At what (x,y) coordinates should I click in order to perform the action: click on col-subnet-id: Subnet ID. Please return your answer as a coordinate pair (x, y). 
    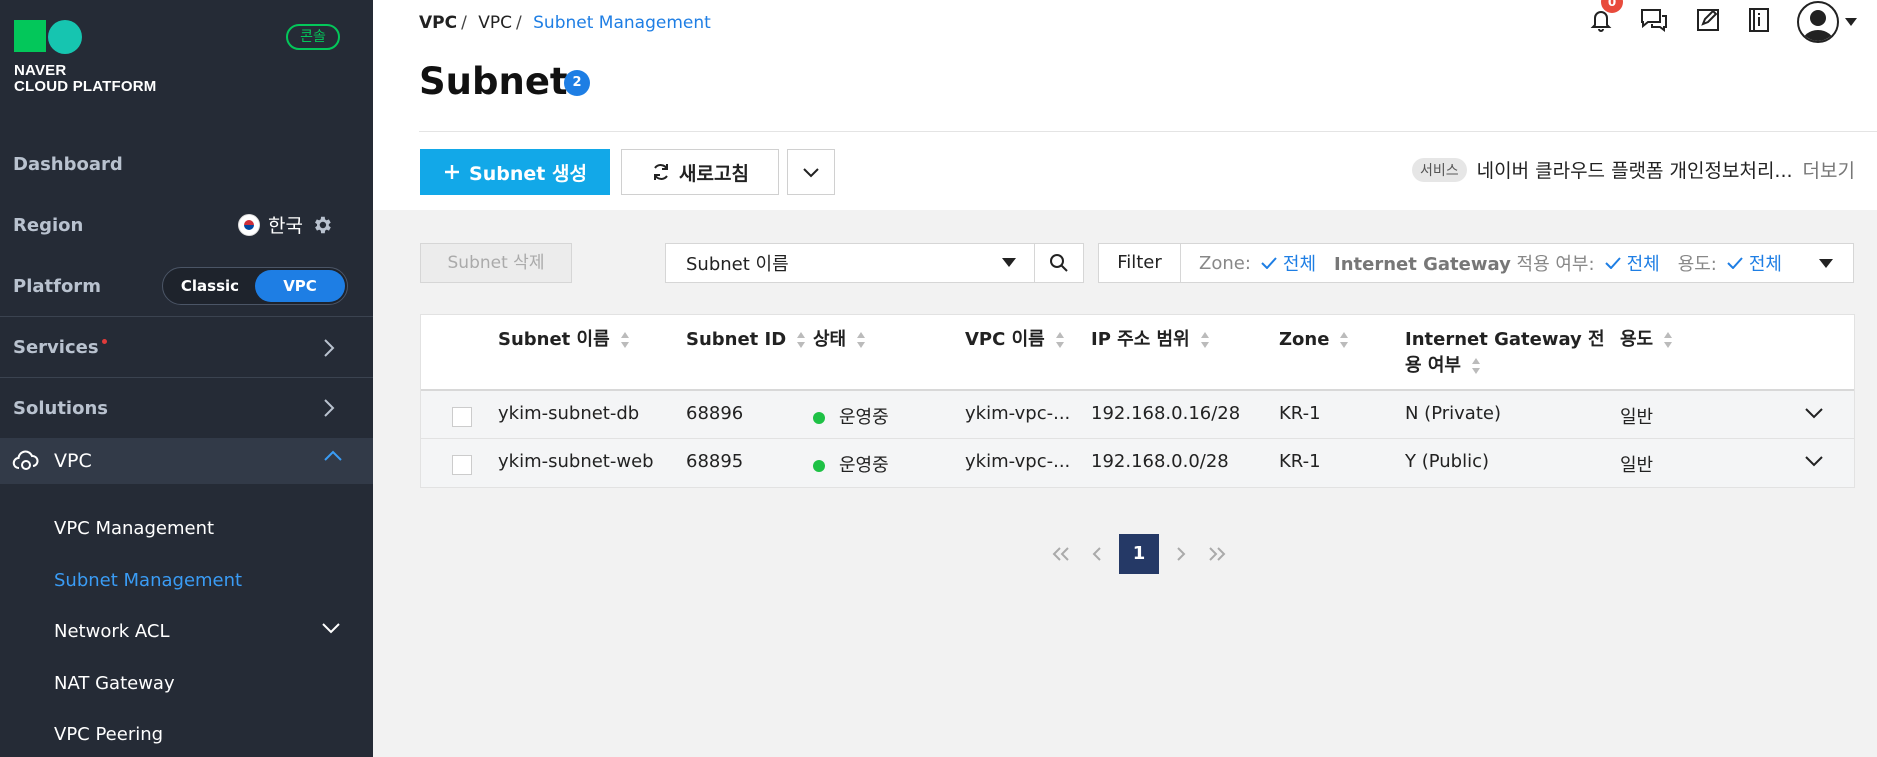
    Looking at the image, I should click on (746, 340).